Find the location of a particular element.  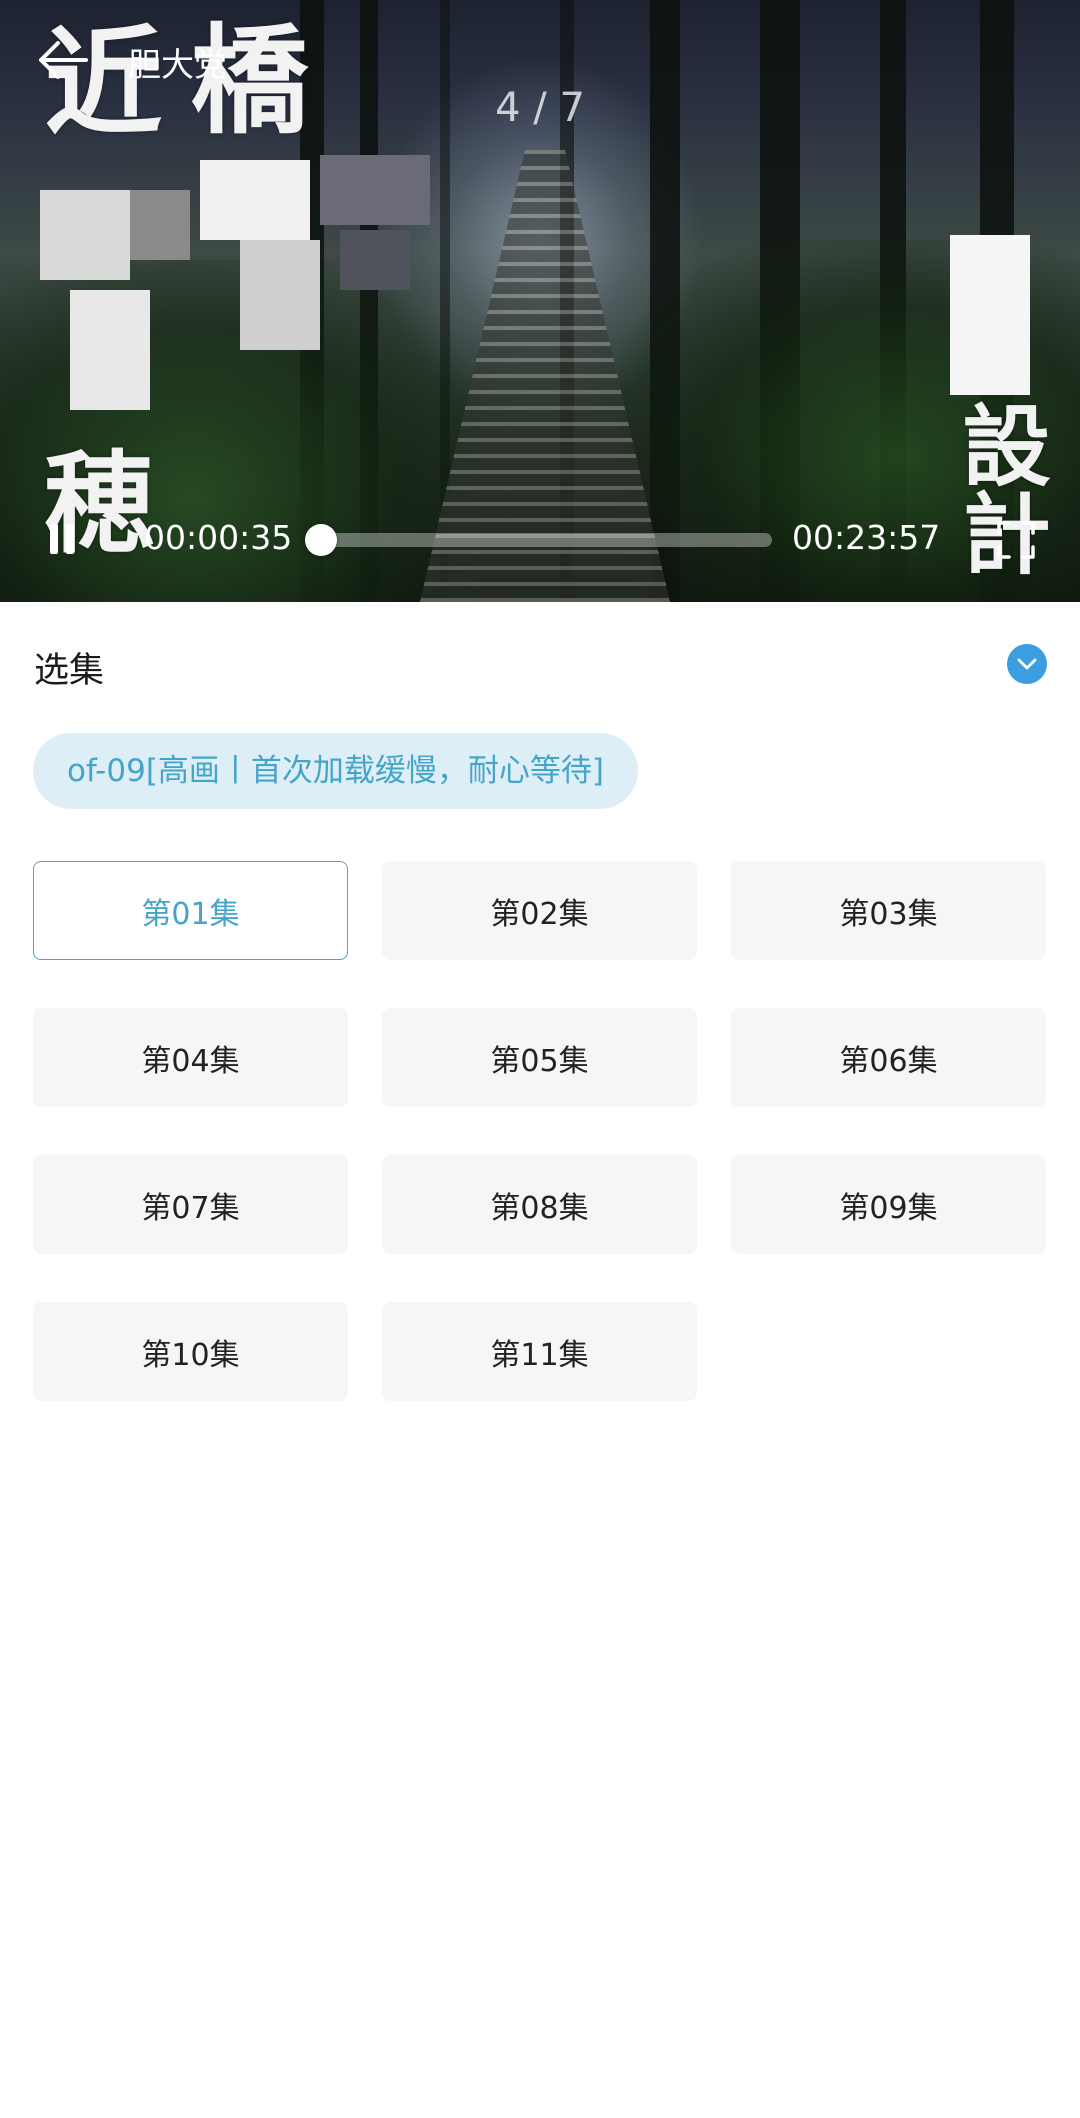

fullscreen-button is located at coordinates (1016, 540).